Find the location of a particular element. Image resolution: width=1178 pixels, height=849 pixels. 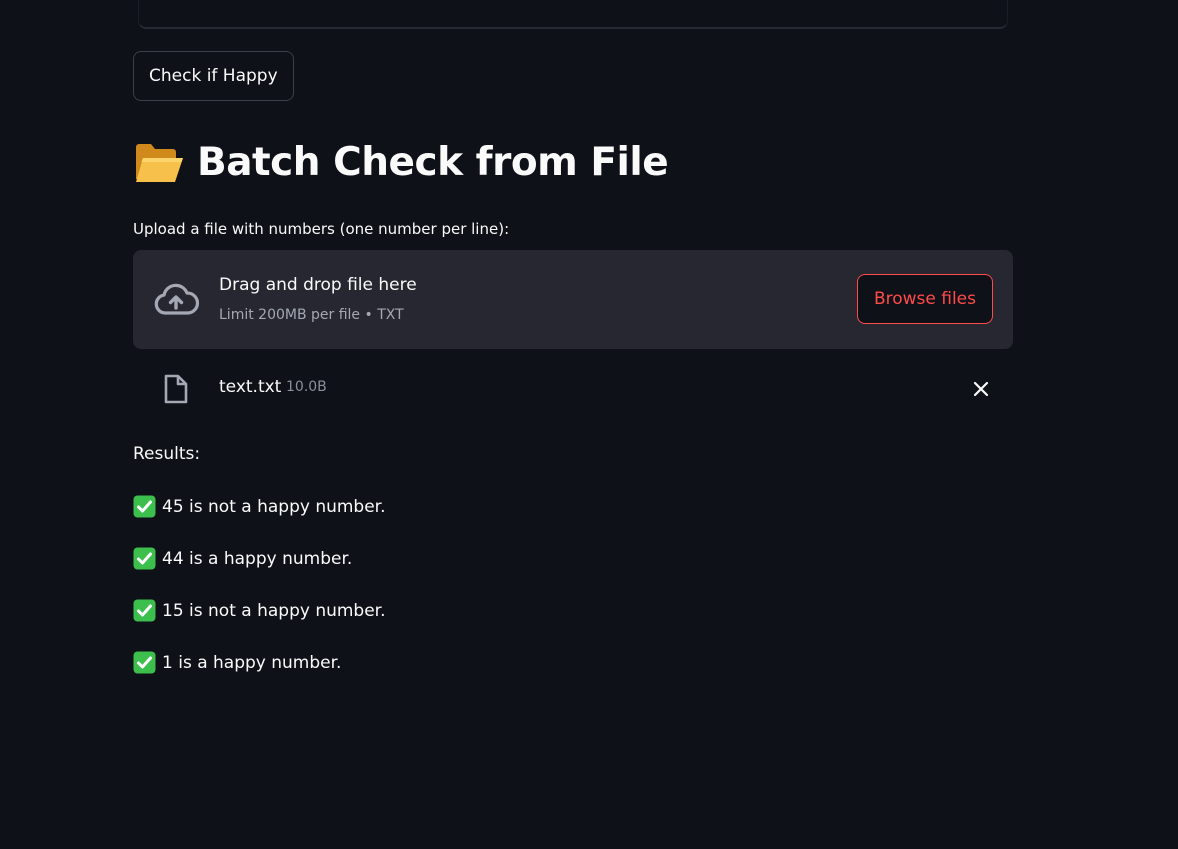

close-icon is located at coordinates (981, 389).